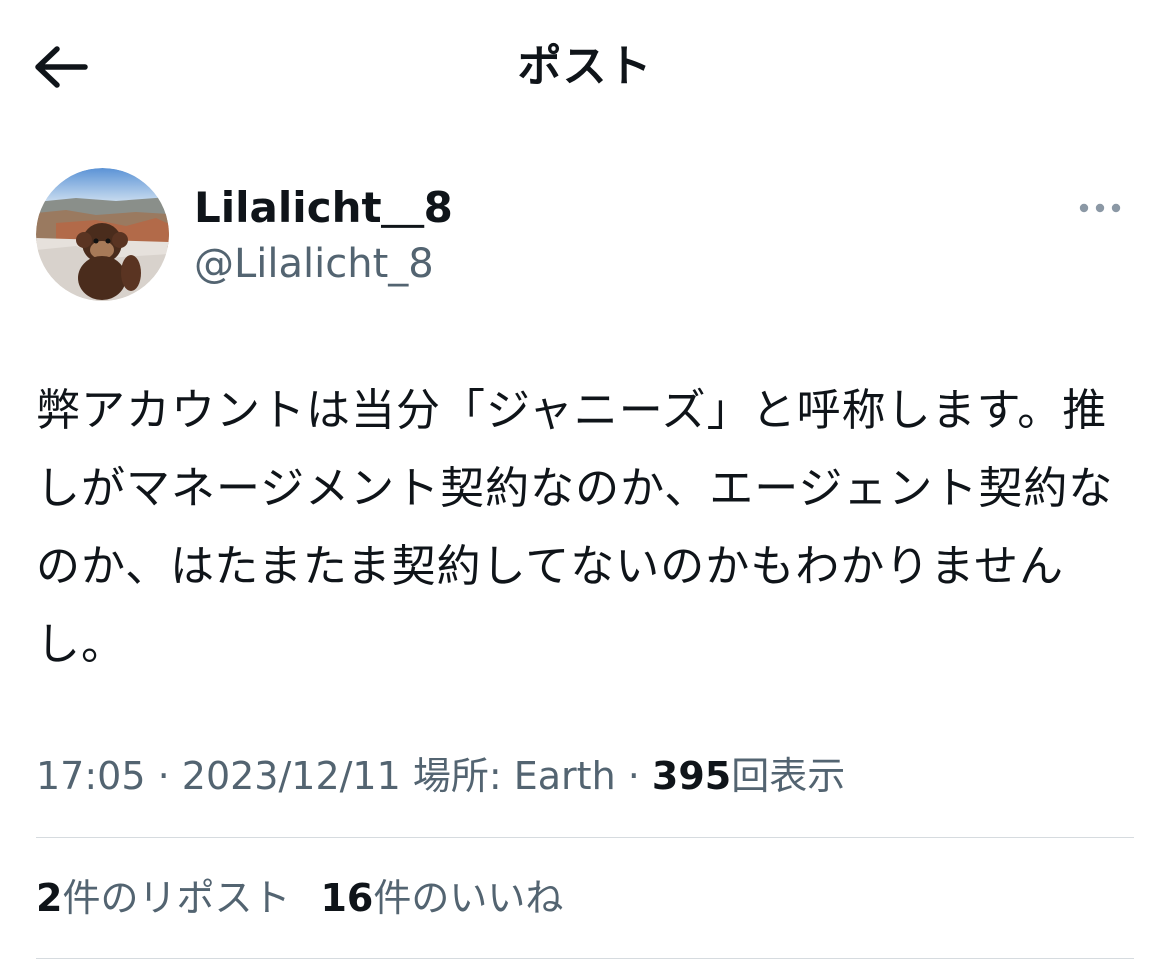 This screenshot has width=1170, height=966. I want to click on views-count: 395, so click(691, 776).